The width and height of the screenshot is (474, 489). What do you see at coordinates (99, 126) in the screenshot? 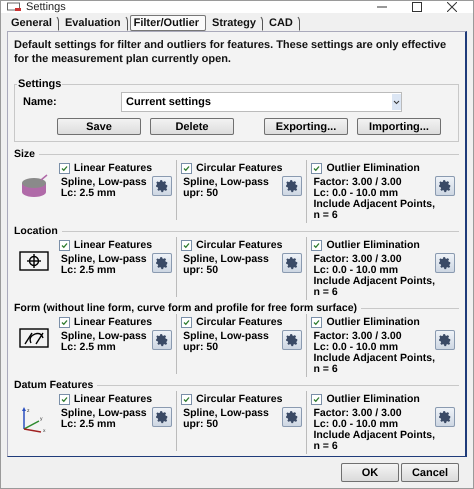
I see `settings-button: Save` at bounding box center [99, 126].